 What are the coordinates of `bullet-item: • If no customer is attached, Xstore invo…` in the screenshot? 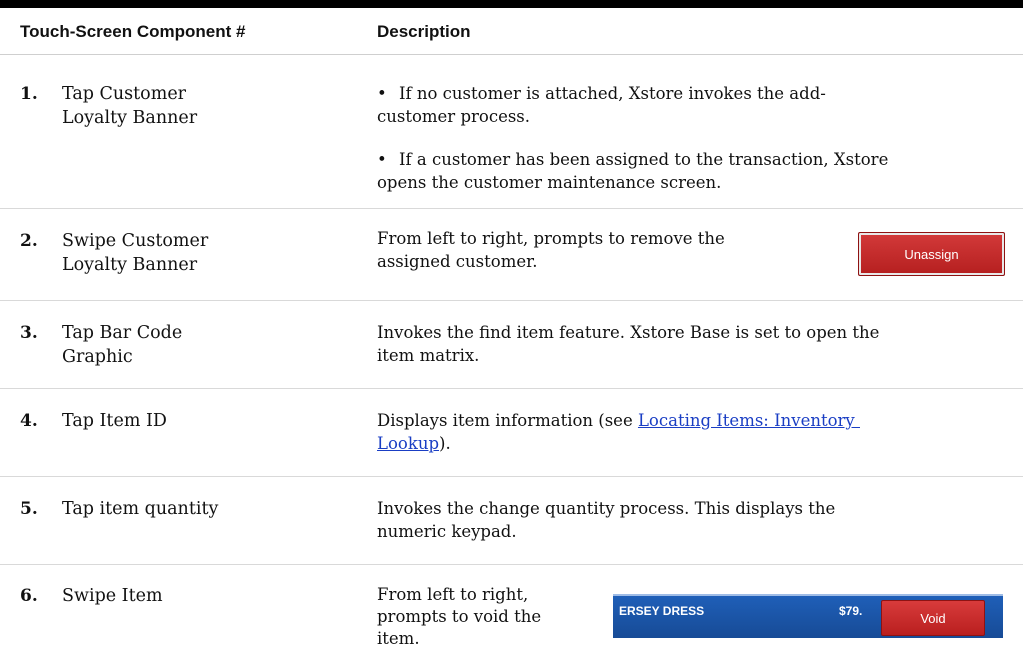 It's located at (601, 105).